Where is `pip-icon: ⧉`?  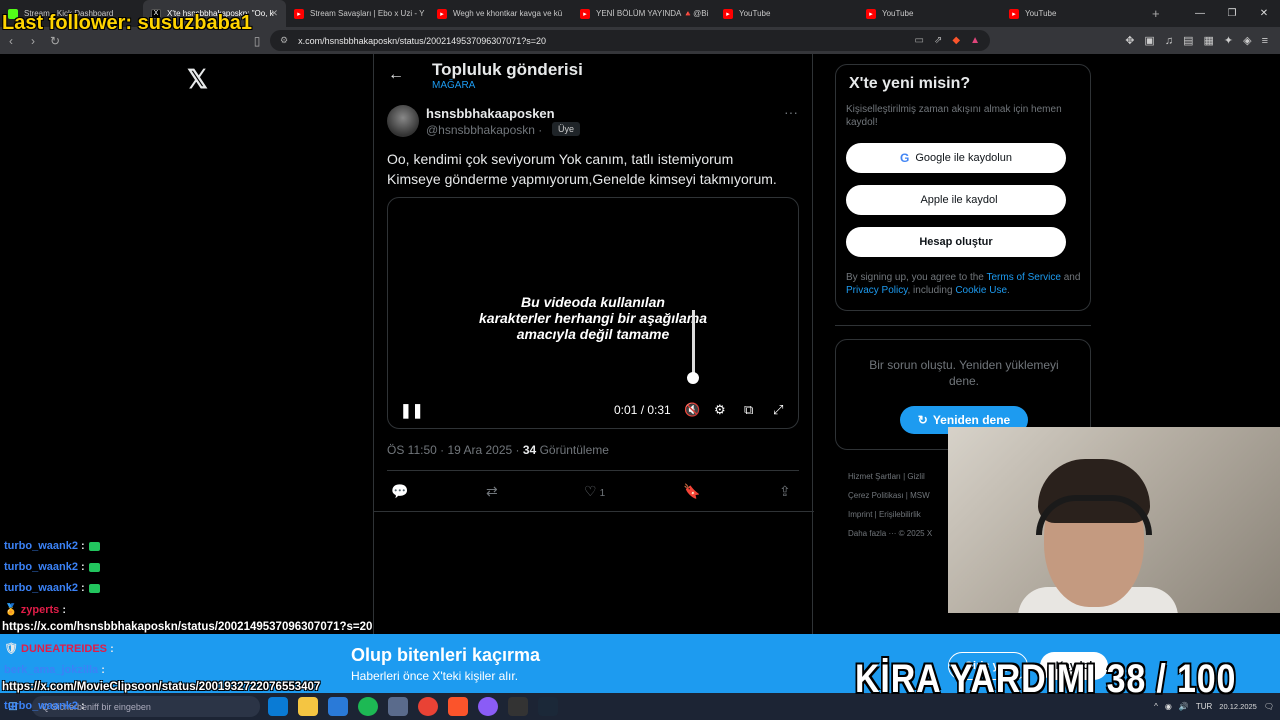 pip-icon: ⧉ is located at coordinates (748, 410).